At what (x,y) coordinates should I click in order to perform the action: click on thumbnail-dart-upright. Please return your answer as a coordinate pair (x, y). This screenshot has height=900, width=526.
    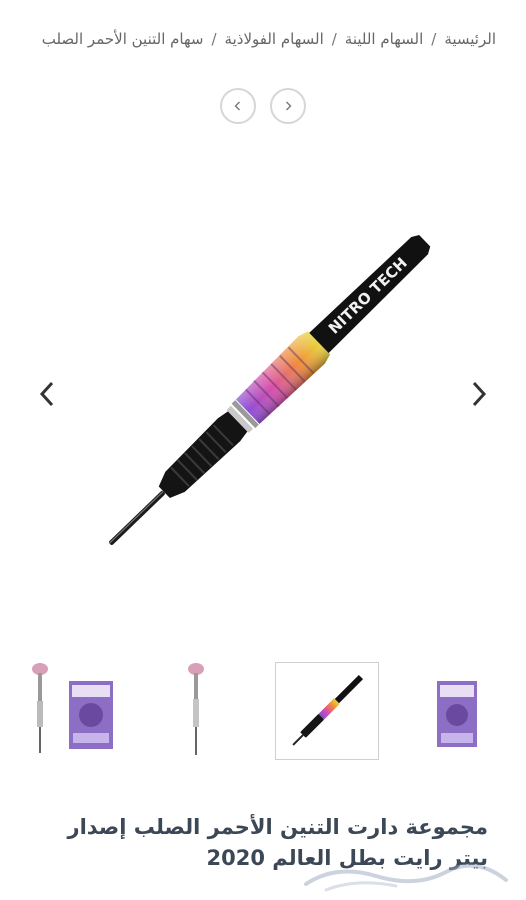
    Looking at the image, I should click on (196, 710).